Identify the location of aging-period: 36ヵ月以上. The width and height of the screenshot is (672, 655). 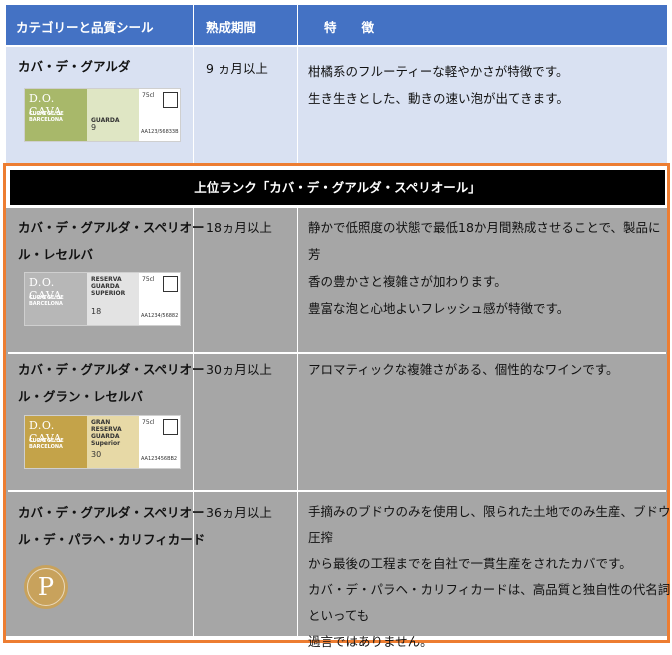
(239, 512).